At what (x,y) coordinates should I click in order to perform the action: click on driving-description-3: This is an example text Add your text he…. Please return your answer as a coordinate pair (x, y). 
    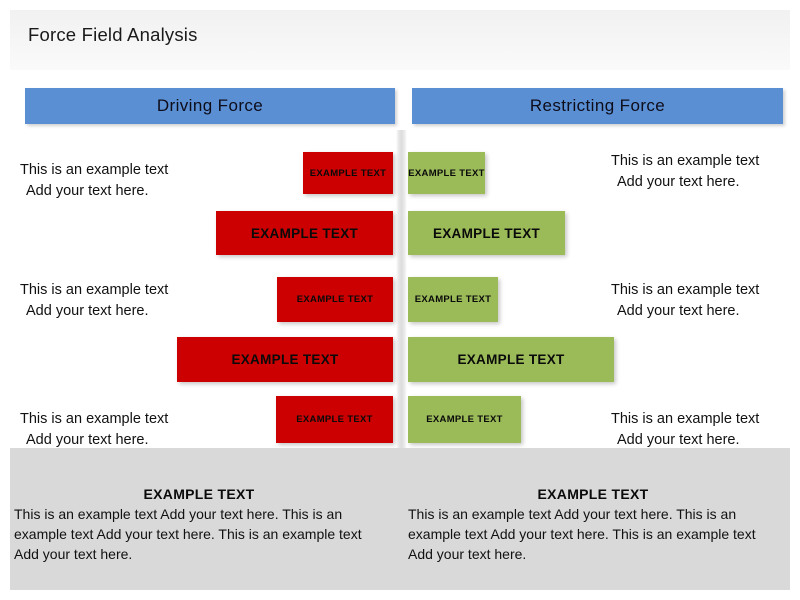
    Looking at the image, I should click on (94, 430).